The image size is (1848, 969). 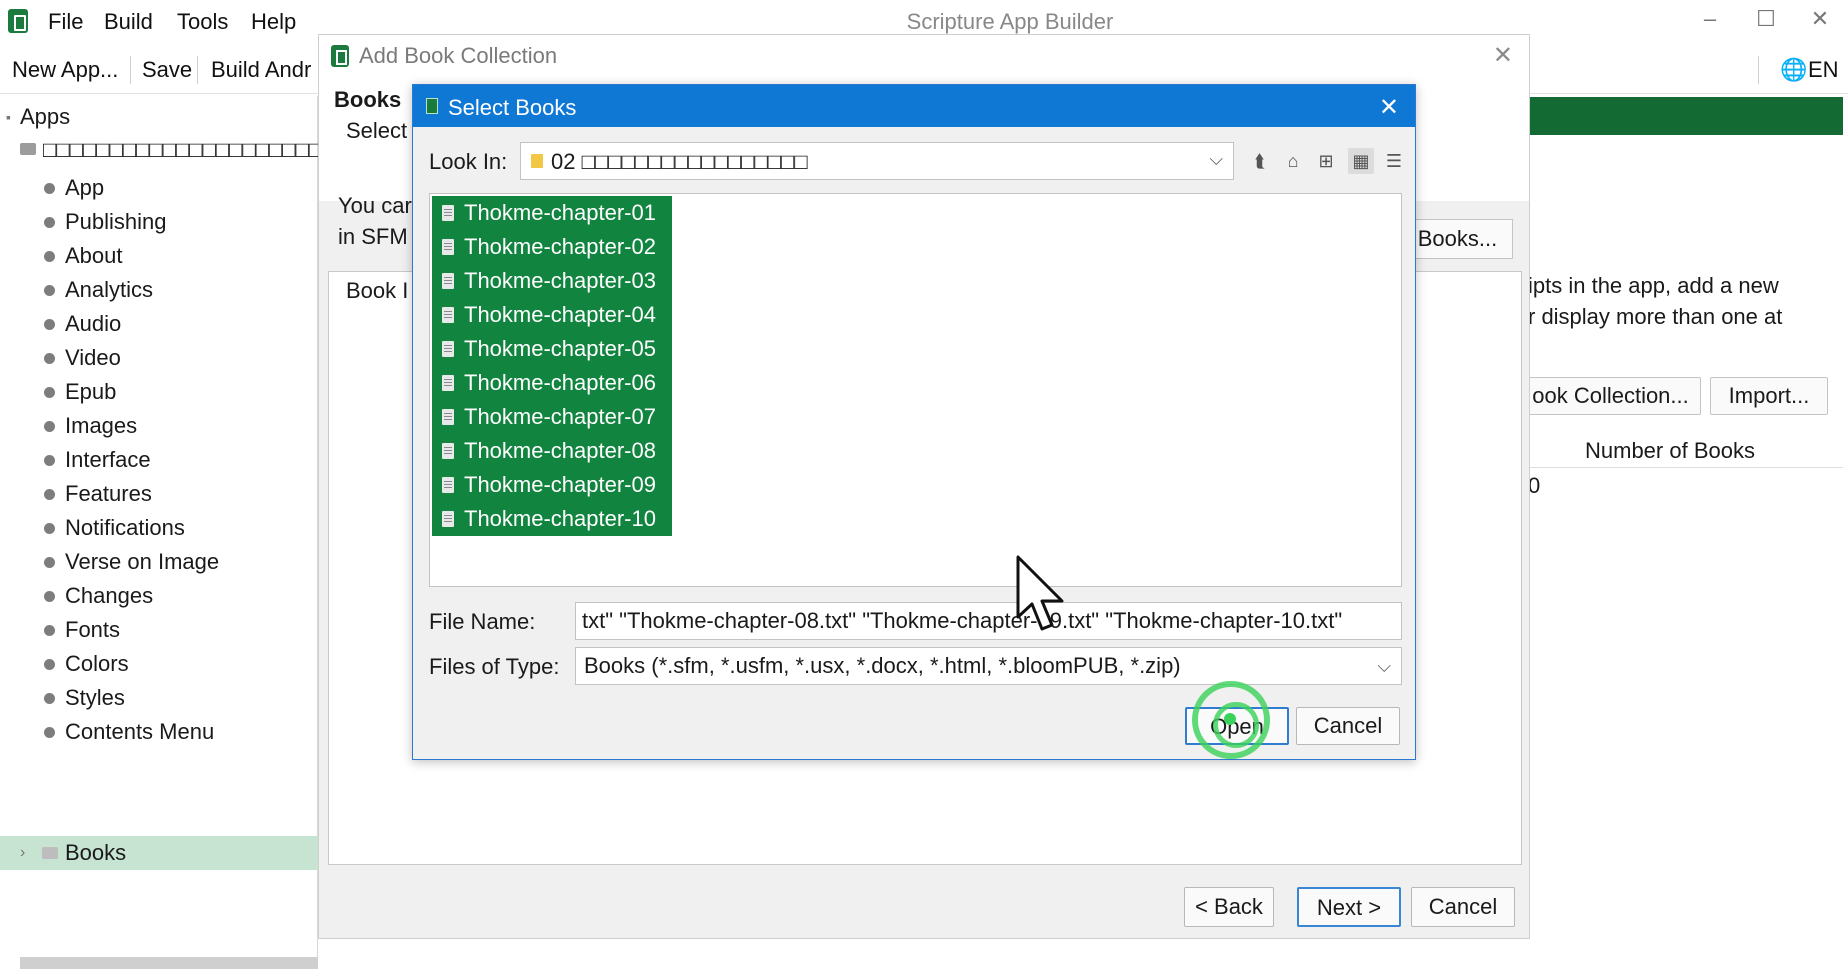 What do you see at coordinates (552, 383) in the screenshot?
I see `file-list-item: Thokme-chapter-06` at bounding box center [552, 383].